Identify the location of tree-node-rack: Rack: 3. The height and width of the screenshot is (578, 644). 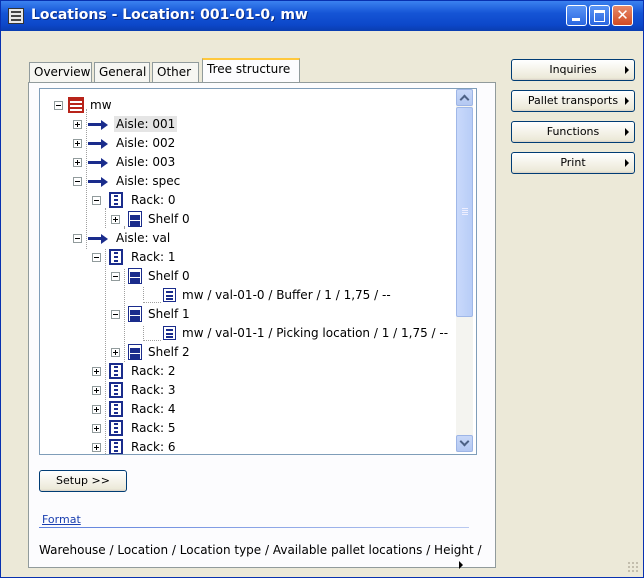
(240, 390).